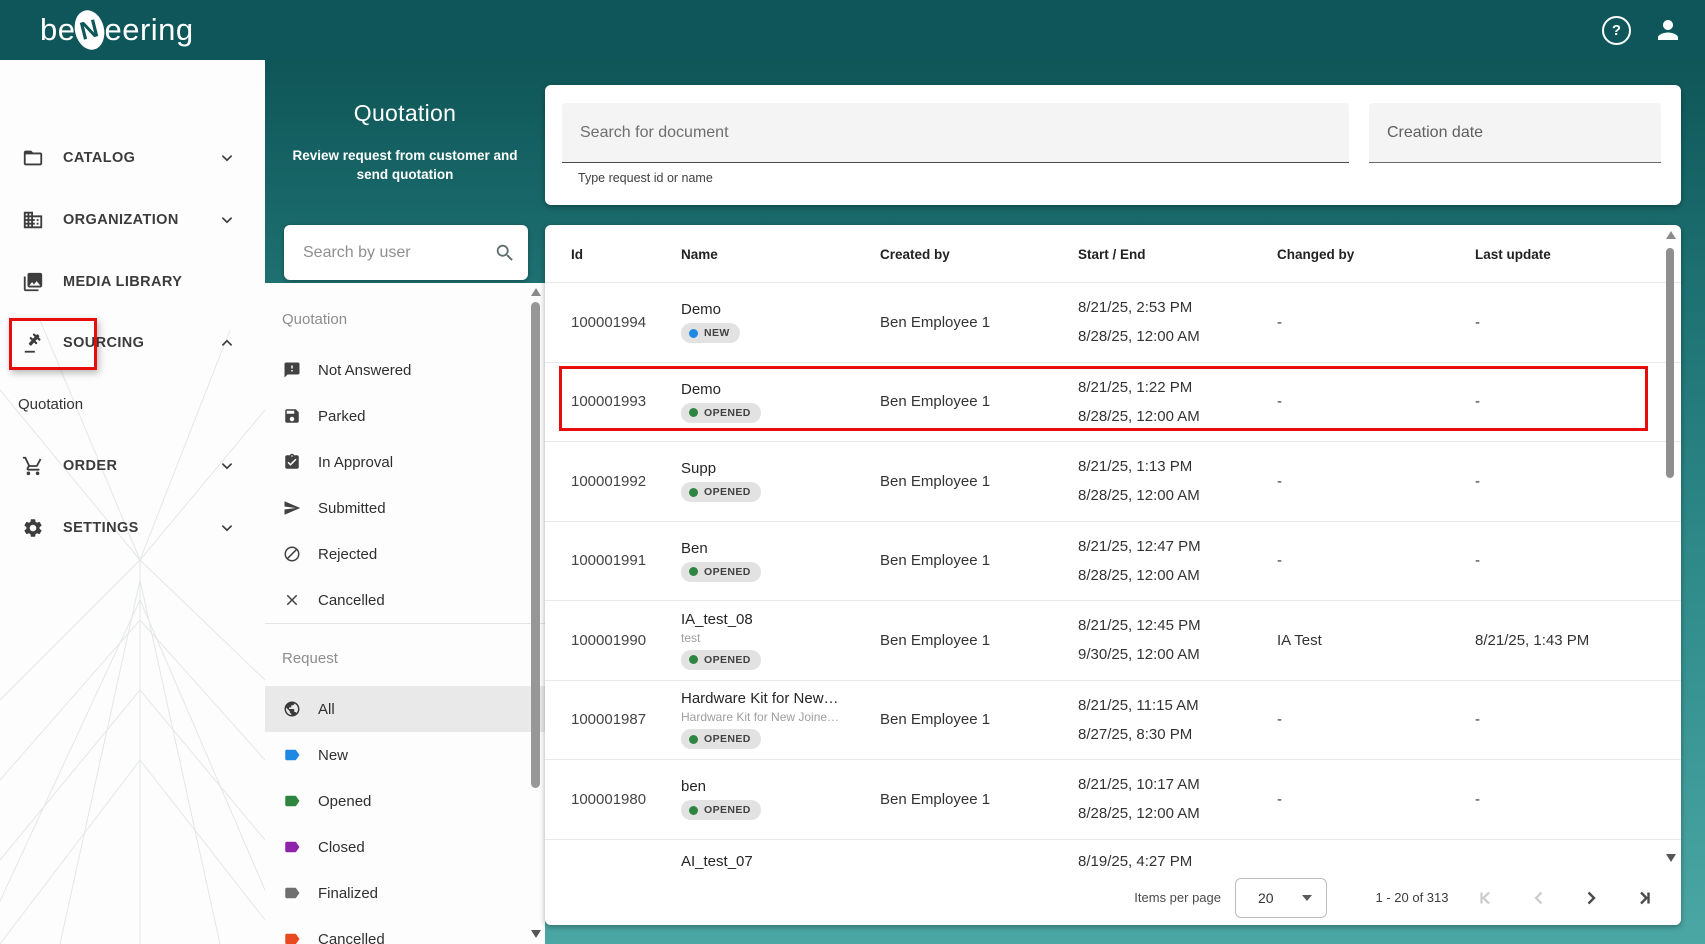 Image resolution: width=1705 pixels, height=944 pixels. Describe the element at coordinates (405, 623) in the screenshot. I see `section-divider` at that location.